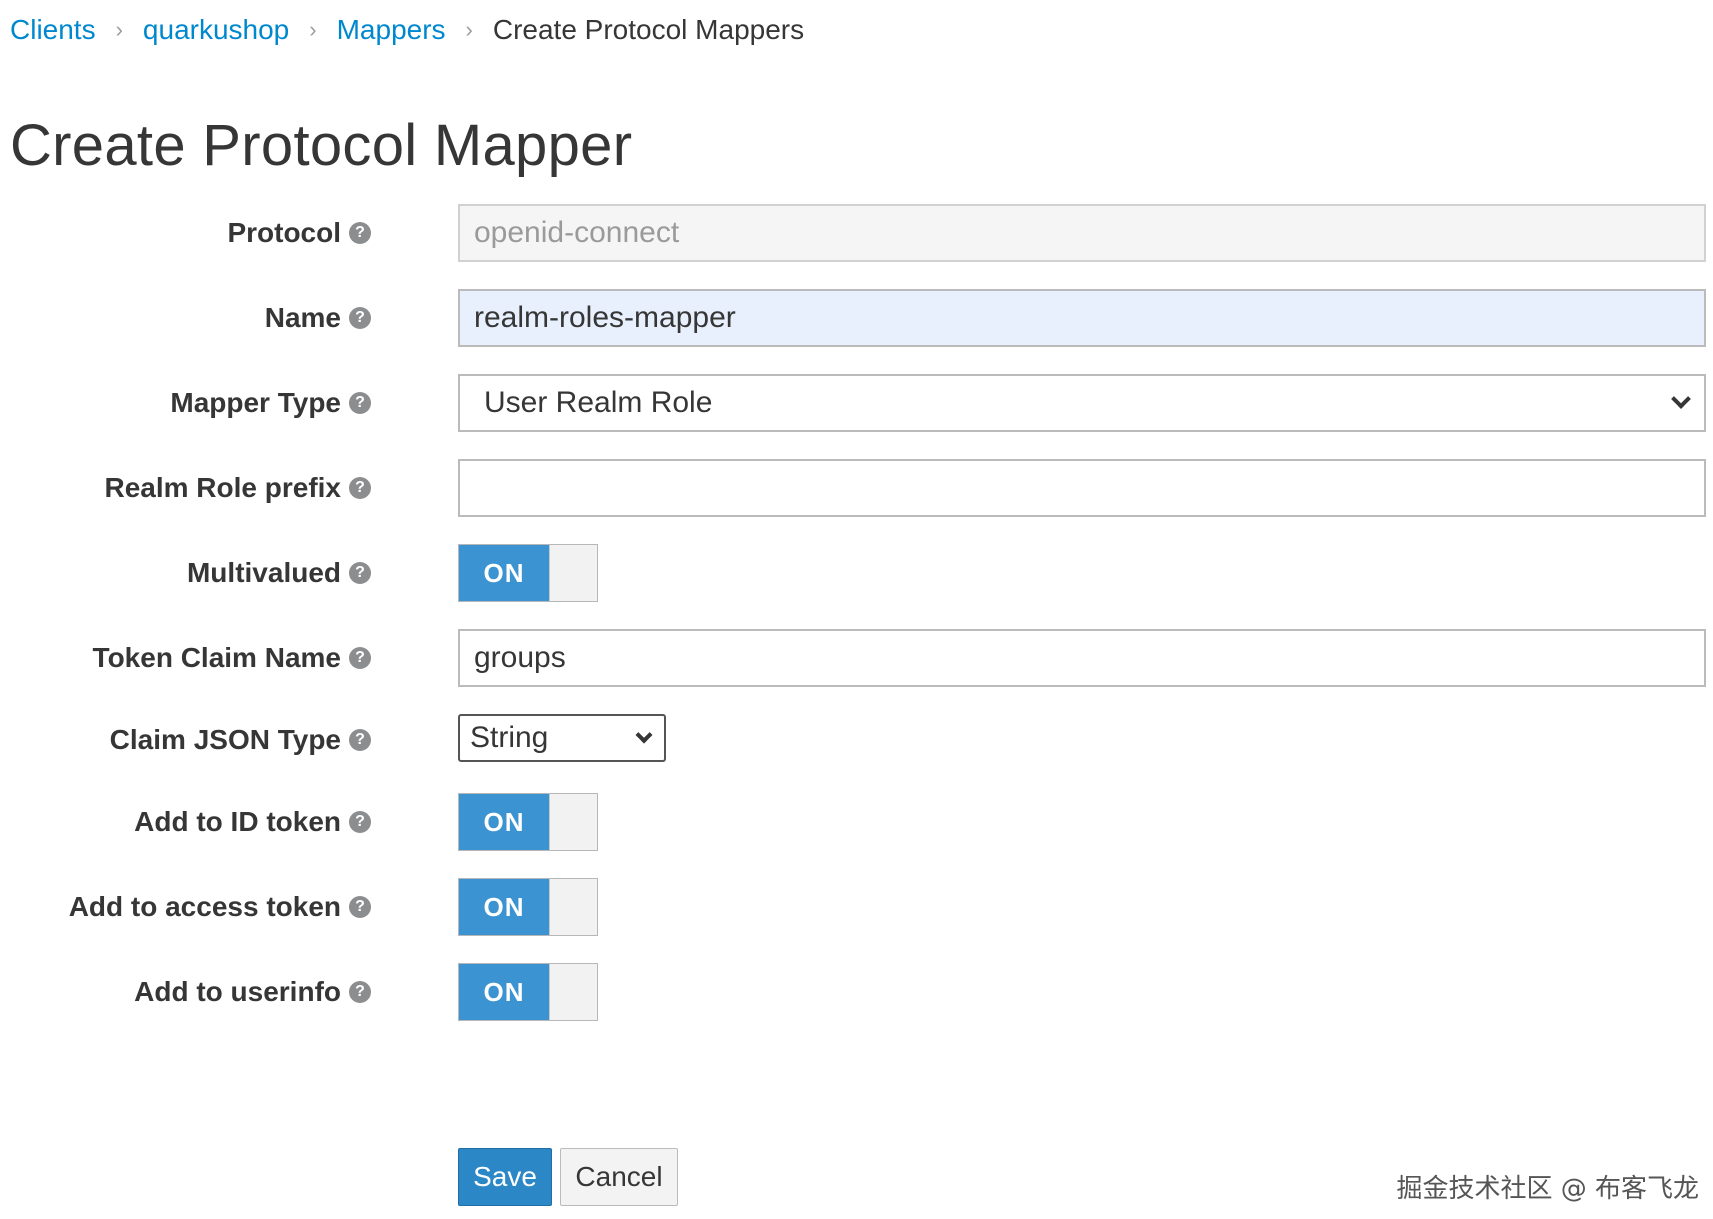 The height and width of the screenshot is (1219, 1713). Describe the element at coordinates (321, 145) in the screenshot. I see `page-title: Create Protocol Mapper` at that location.